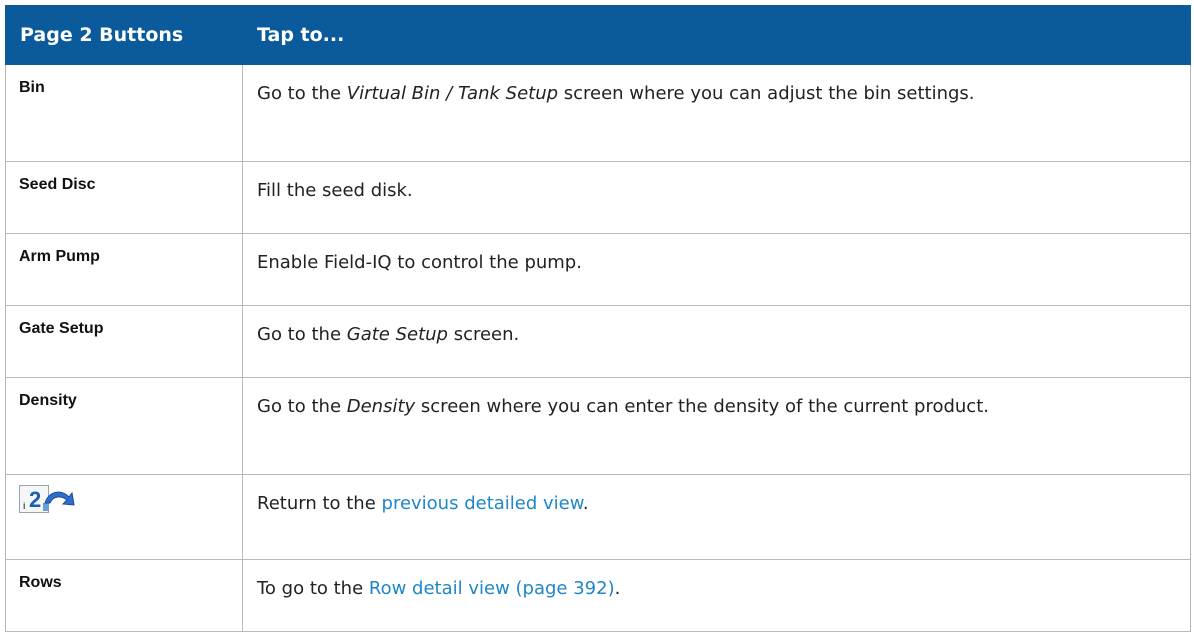 The image size is (1194, 632). What do you see at coordinates (452, 93) in the screenshot?
I see `screen-name: Virtual Bin / Tank Setup` at bounding box center [452, 93].